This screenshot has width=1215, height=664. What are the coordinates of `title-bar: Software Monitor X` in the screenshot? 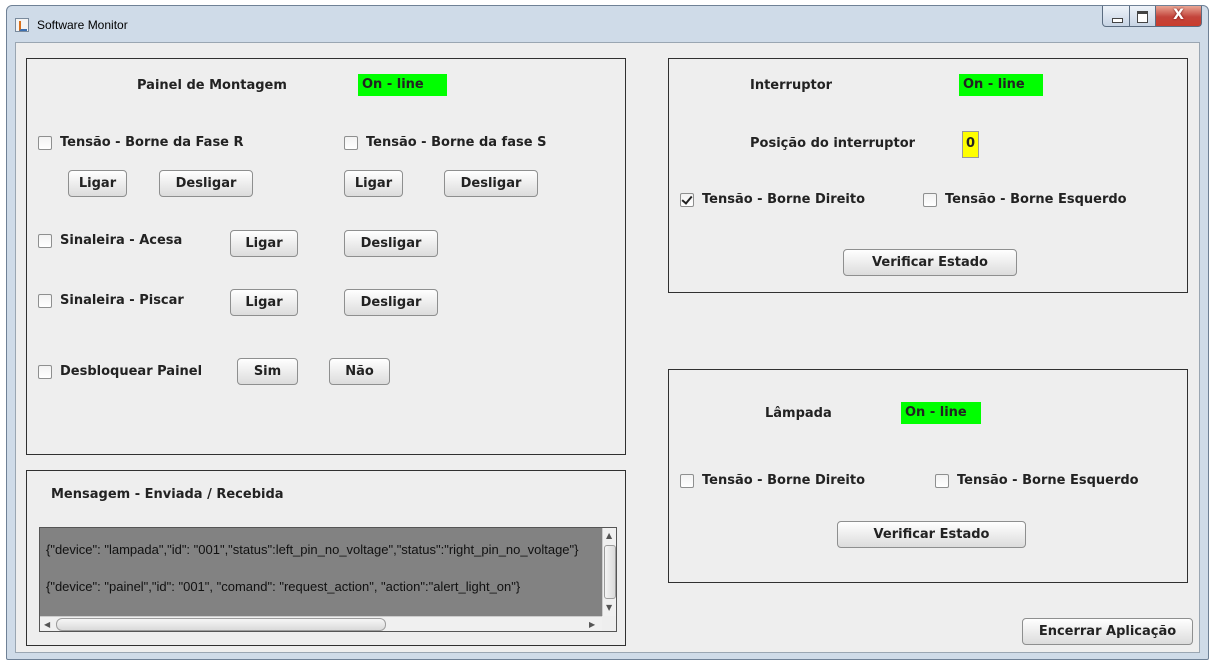 It's located at (607, 24).